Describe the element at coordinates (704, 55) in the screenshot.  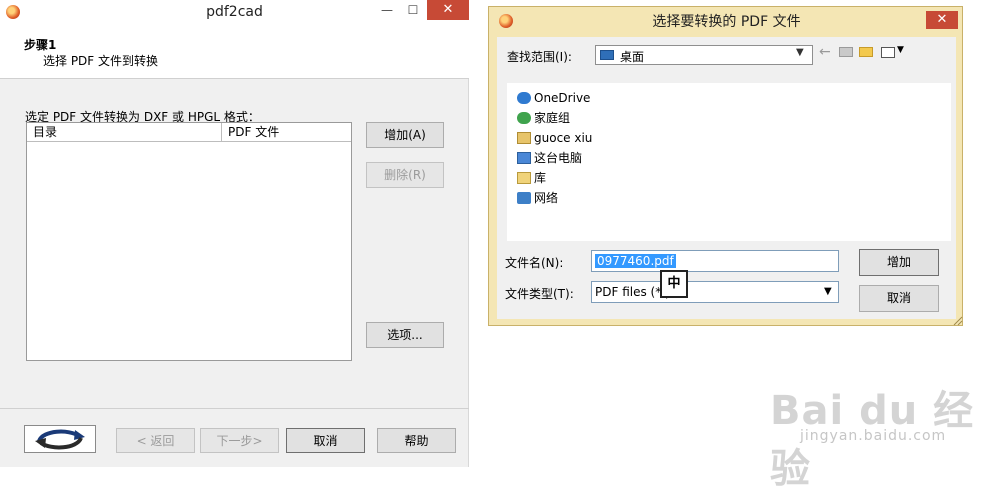
I see `look-in-dropdown: 桌面 ▼` at that location.